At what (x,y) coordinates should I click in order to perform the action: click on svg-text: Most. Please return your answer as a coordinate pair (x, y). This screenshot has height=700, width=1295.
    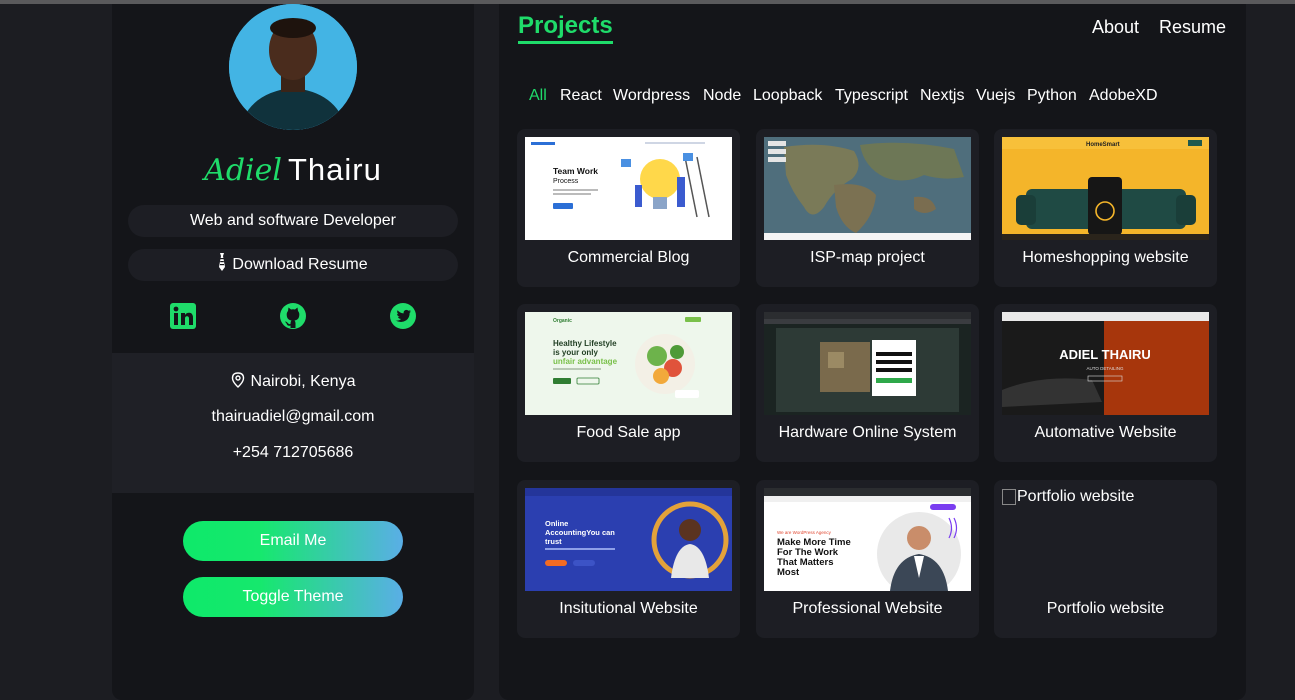
    Looking at the image, I should click on (788, 572).